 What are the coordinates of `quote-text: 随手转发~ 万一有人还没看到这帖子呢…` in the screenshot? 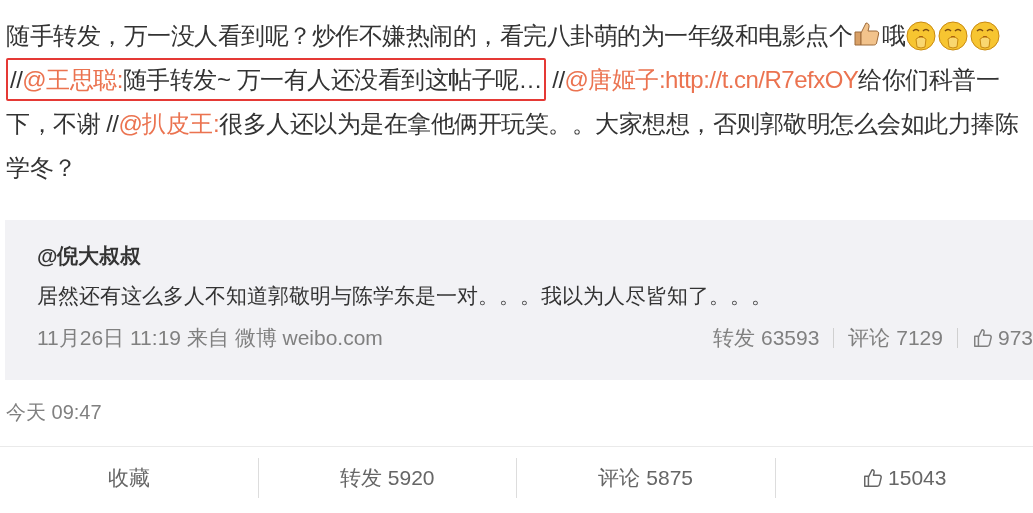 It's located at (332, 79).